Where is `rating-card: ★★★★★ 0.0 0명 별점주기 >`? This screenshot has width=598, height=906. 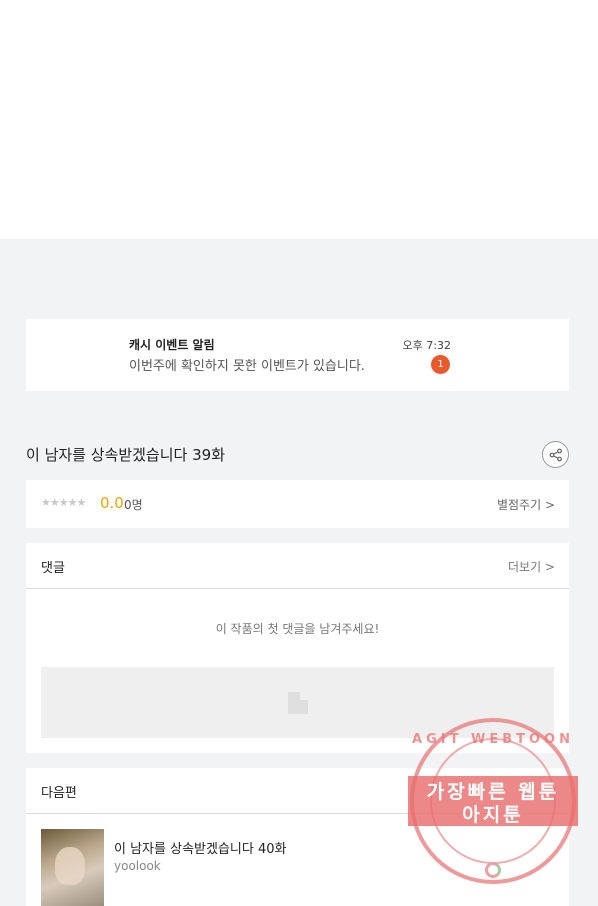
rating-card: ★★★★★ 0.0 0명 별점주기 > is located at coordinates (297, 504).